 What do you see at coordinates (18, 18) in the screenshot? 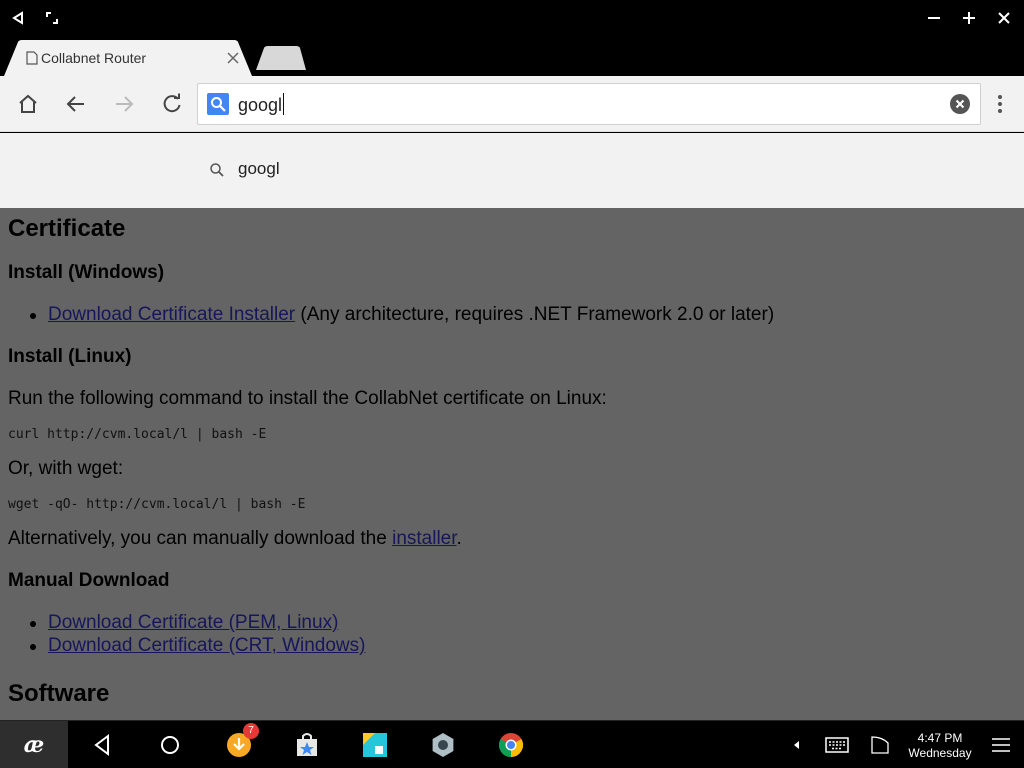
I see `back-arrow-icon` at bounding box center [18, 18].